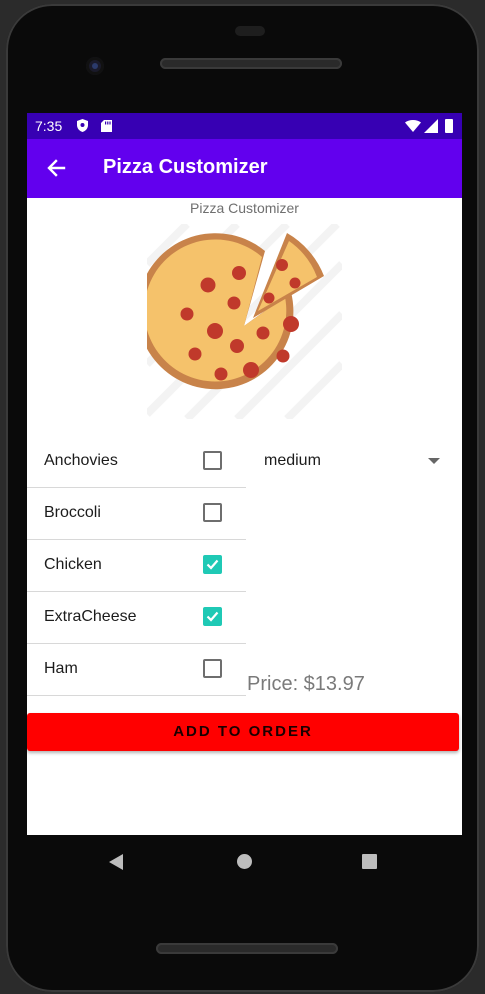 The height and width of the screenshot is (994, 485). Describe the element at coordinates (250, 31) in the screenshot. I see `top-sensor` at that location.